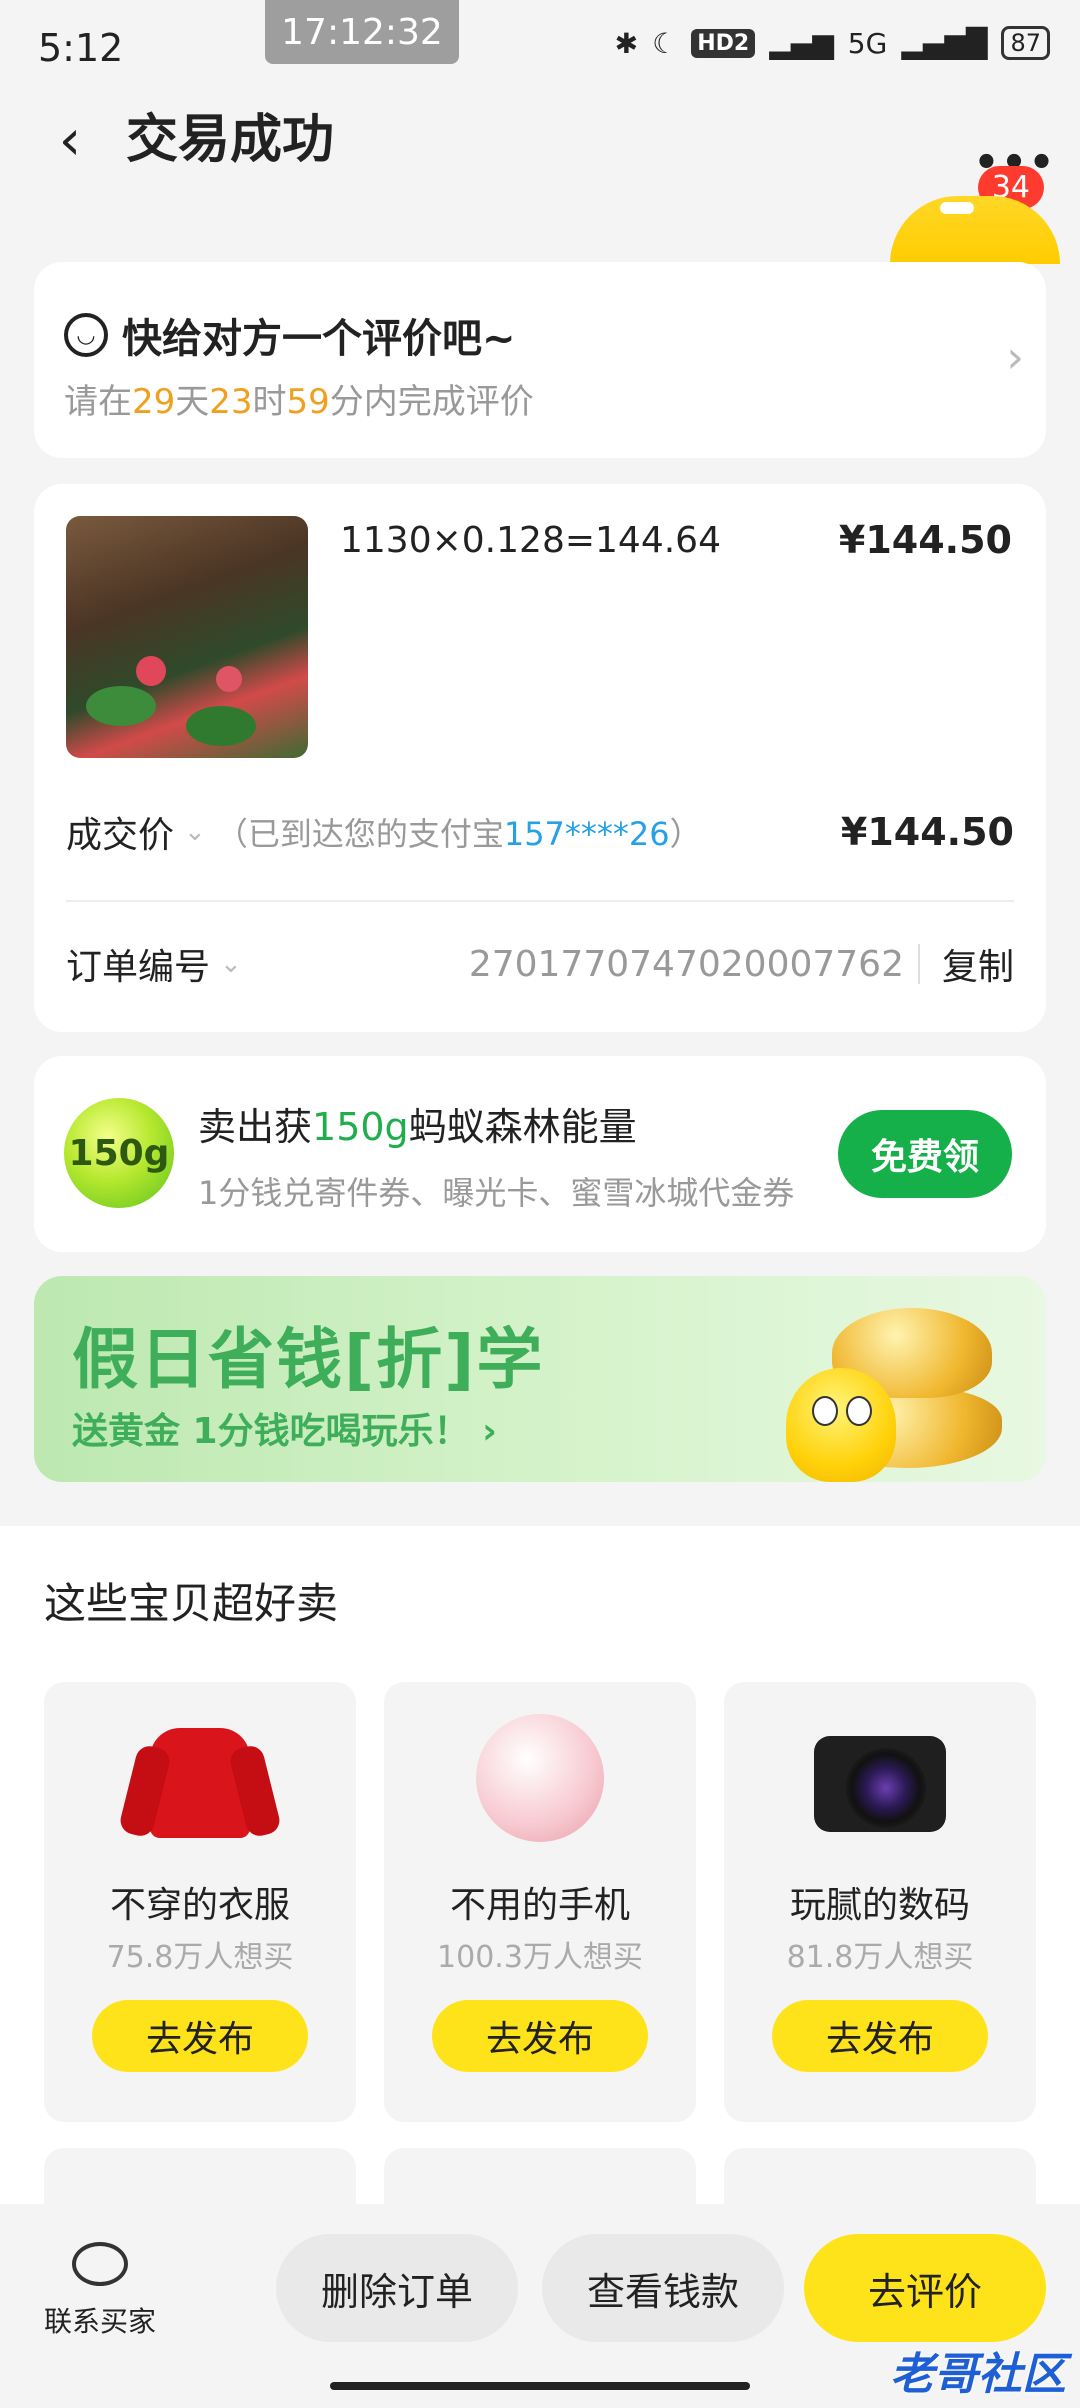 The height and width of the screenshot is (2408, 1080). I want to click on tile-demand: 100.3万人想买, so click(540, 1957).